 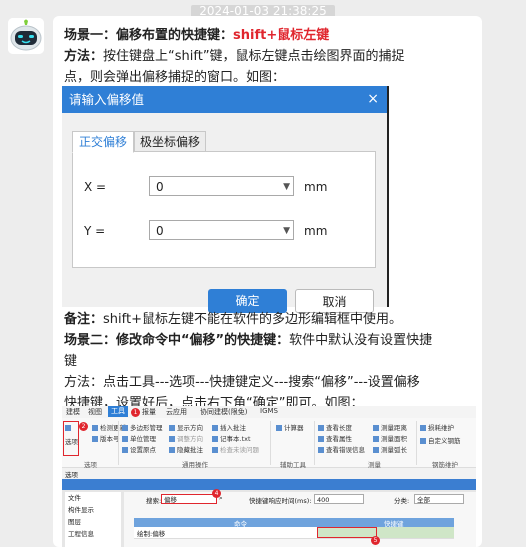 I want to click on dialog-title: 请输入偏移值, so click(x=107, y=99).